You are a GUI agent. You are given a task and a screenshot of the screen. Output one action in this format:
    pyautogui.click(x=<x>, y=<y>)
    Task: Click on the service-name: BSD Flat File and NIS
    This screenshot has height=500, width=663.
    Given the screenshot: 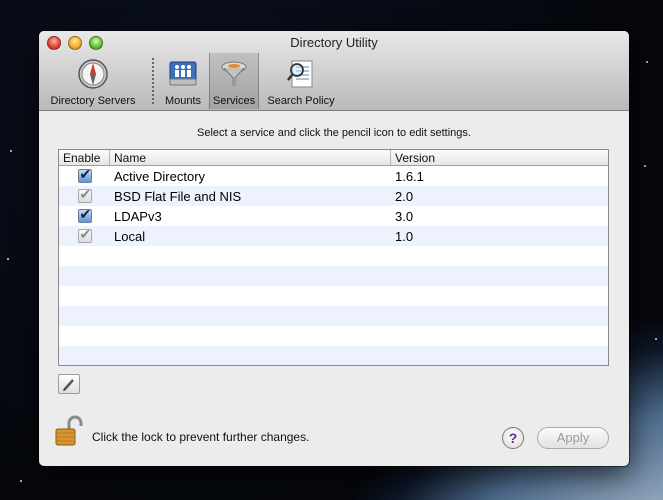 What is the action you would take?
    pyautogui.click(x=178, y=196)
    